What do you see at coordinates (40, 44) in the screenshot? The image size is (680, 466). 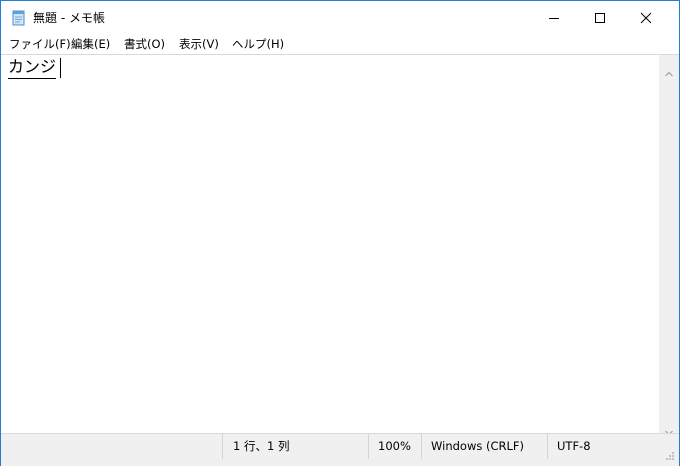 I see `menu-file: ファイル(F)` at bounding box center [40, 44].